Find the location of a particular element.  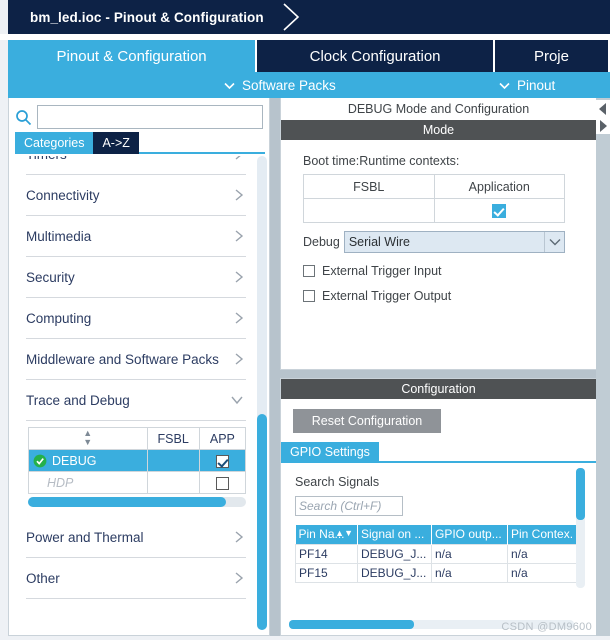

configuration-section-header: Configuration is located at coordinates (438, 389).